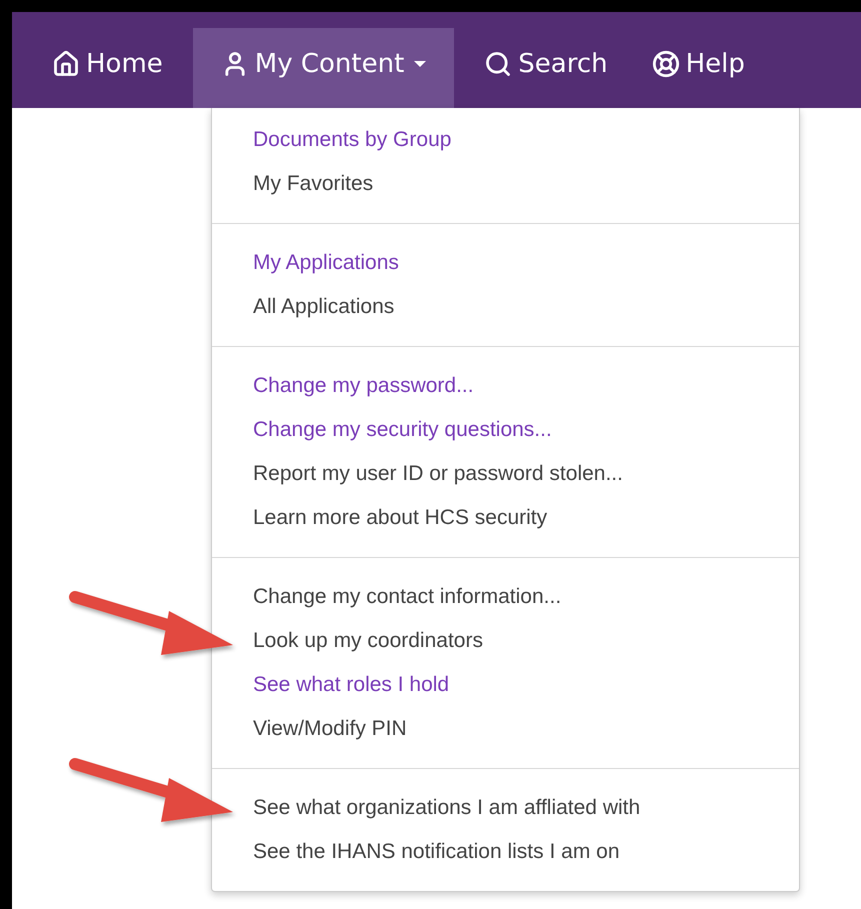 Image resolution: width=861 pixels, height=909 pixels. I want to click on menu-item: See the IHANS notification lists I am on, so click(436, 852).